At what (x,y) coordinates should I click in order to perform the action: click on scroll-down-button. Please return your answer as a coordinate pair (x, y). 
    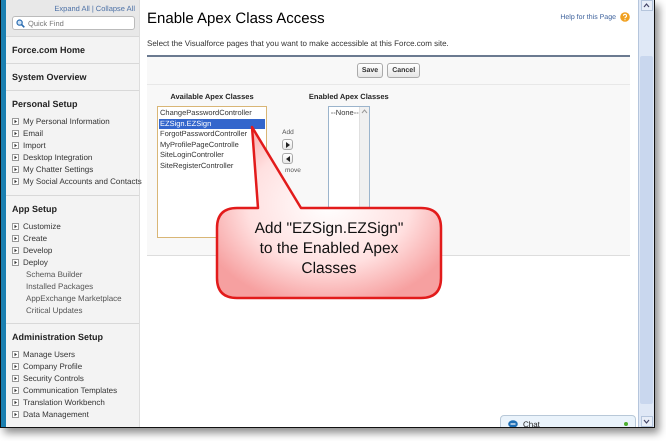
    Looking at the image, I should click on (646, 421).